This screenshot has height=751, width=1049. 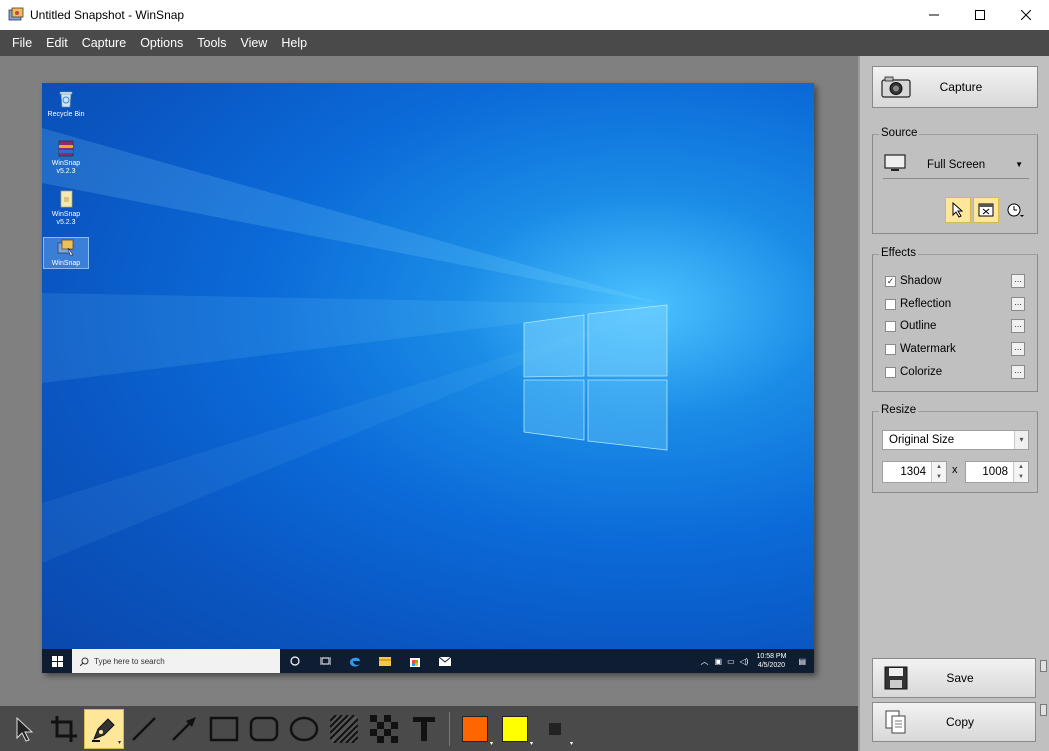 What do you see at coordinates (899, 410) in the screenshot?
I see `resize-legend: Resize` at bounding box center [899, 410].